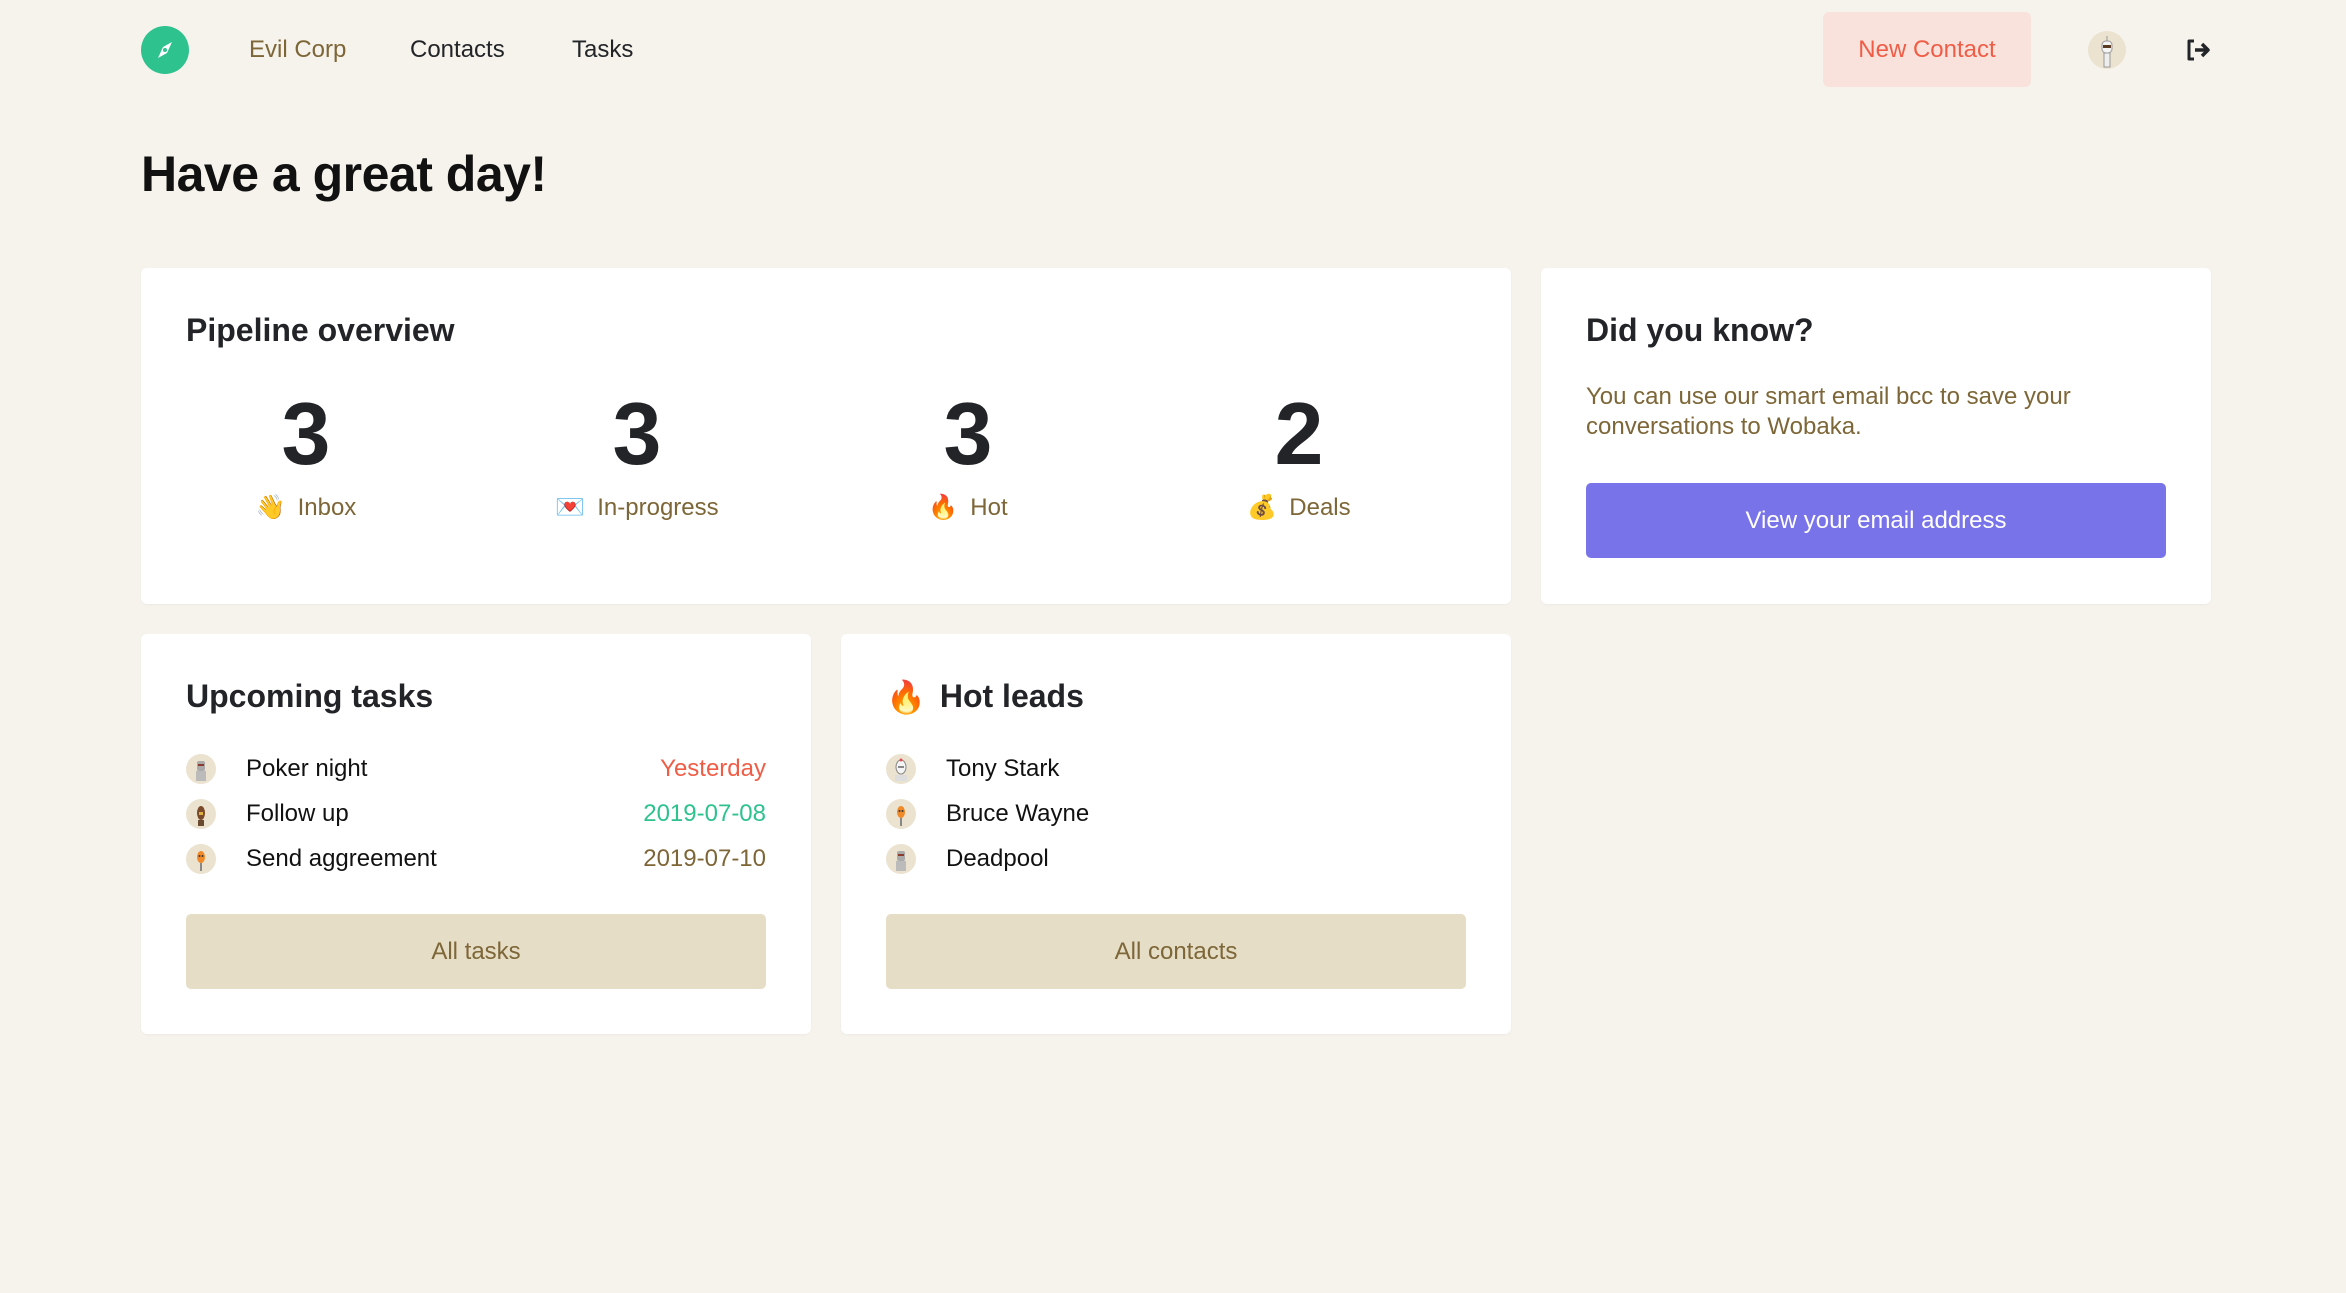 Image resolution: width=2346 pixels, height=1293 pixels. I want to click on top-nav: Evil Corp Contacts Tasks New Contact, so click(1173, 50).